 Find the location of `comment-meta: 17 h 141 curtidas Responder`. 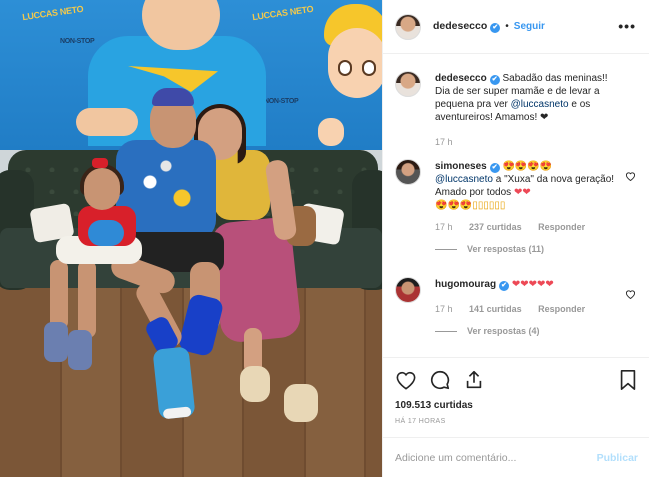

comment-meta: 17 h 141 curtidas Responder is located at coordinates (530, 309).